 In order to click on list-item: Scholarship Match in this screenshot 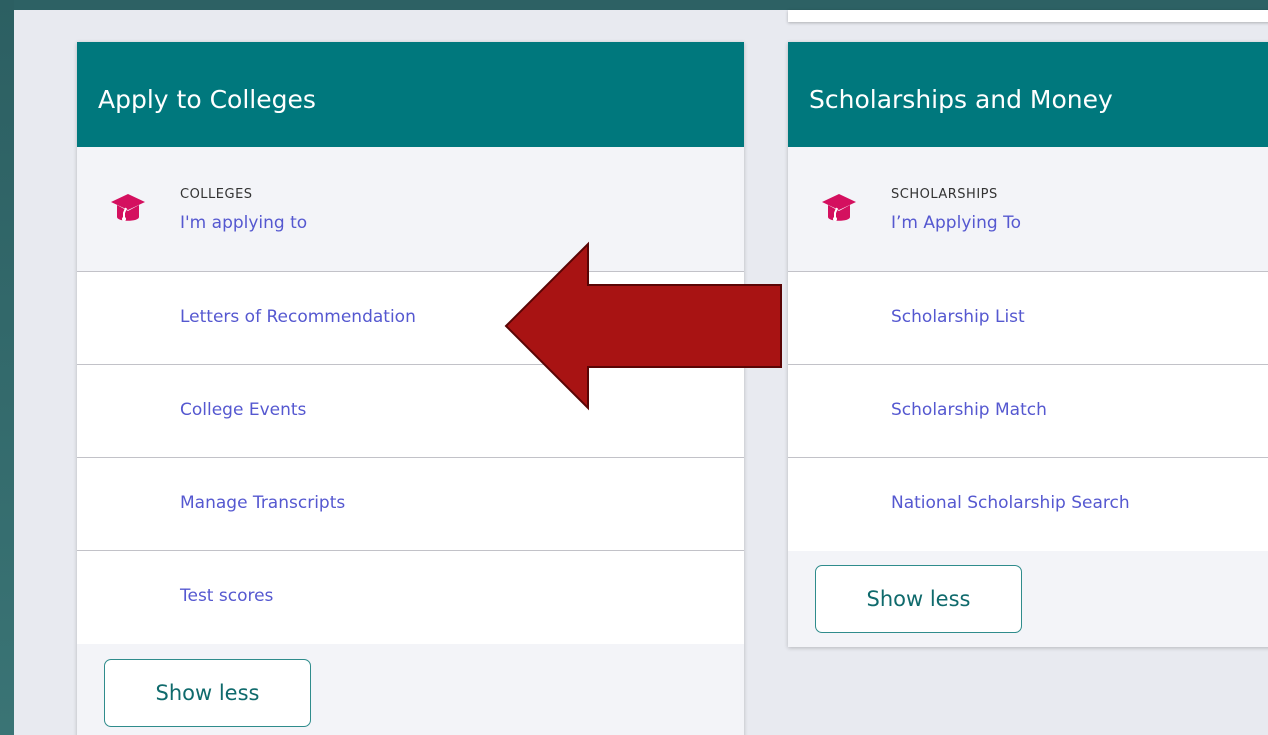, I will do `click(1028, 411)`.